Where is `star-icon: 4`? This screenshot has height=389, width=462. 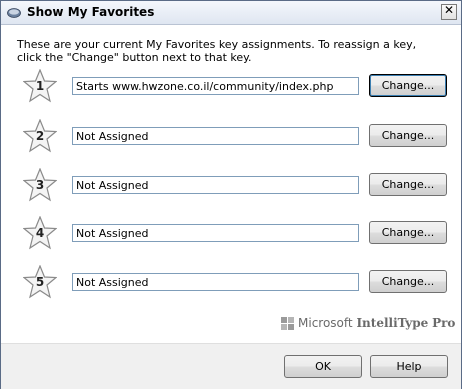 star-icon: 4 is located at coordinates (40, 232).